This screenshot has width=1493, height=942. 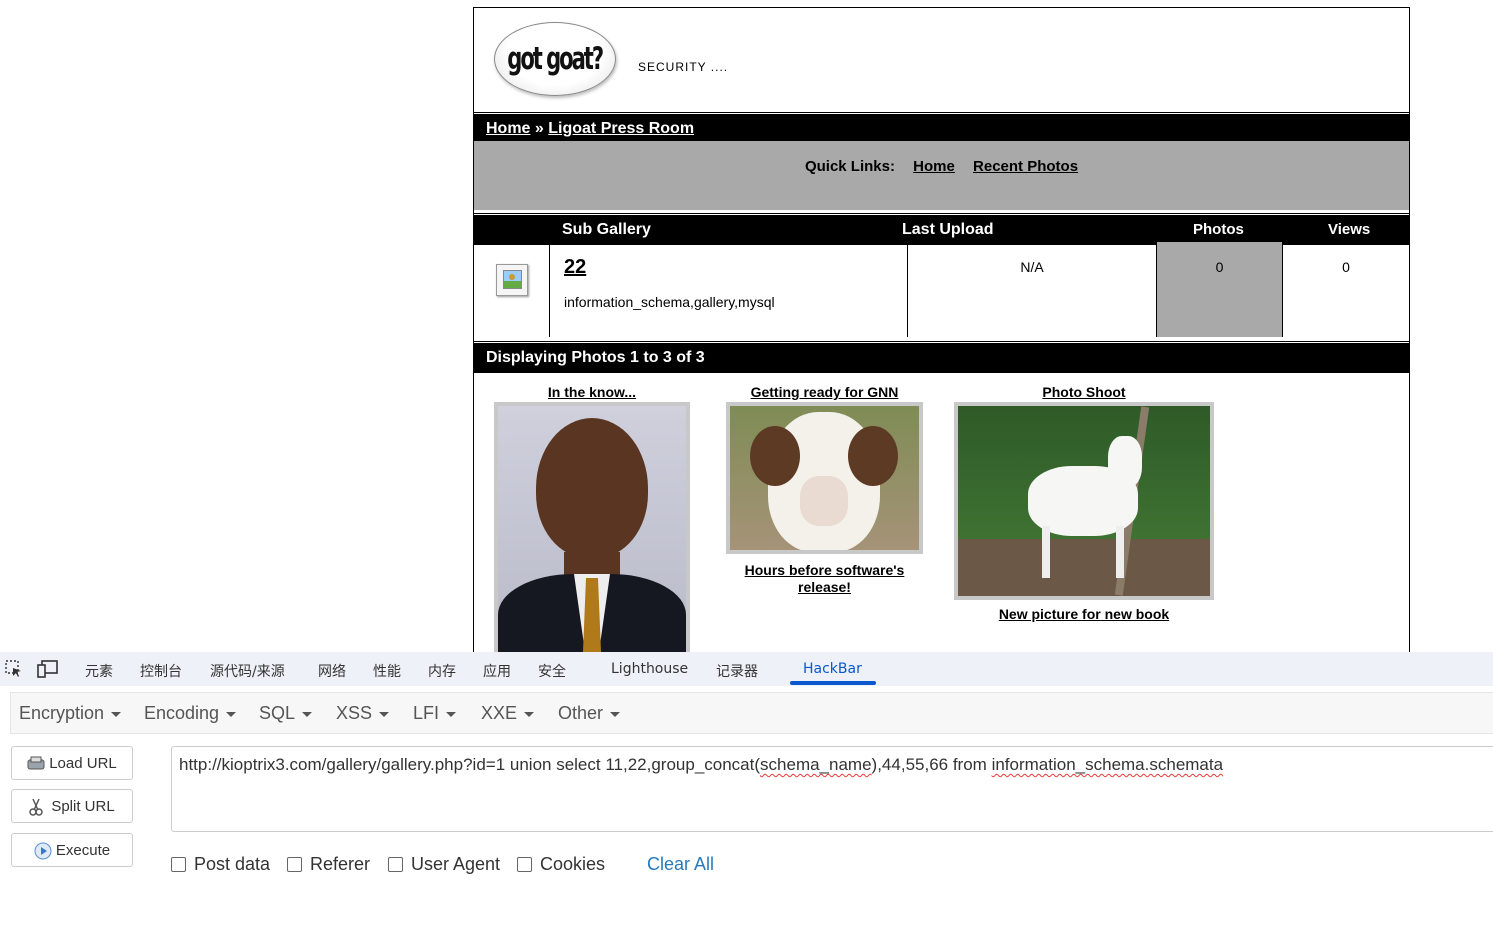 I want to click on logo-text: got goat?, so click(x=556, y=59).